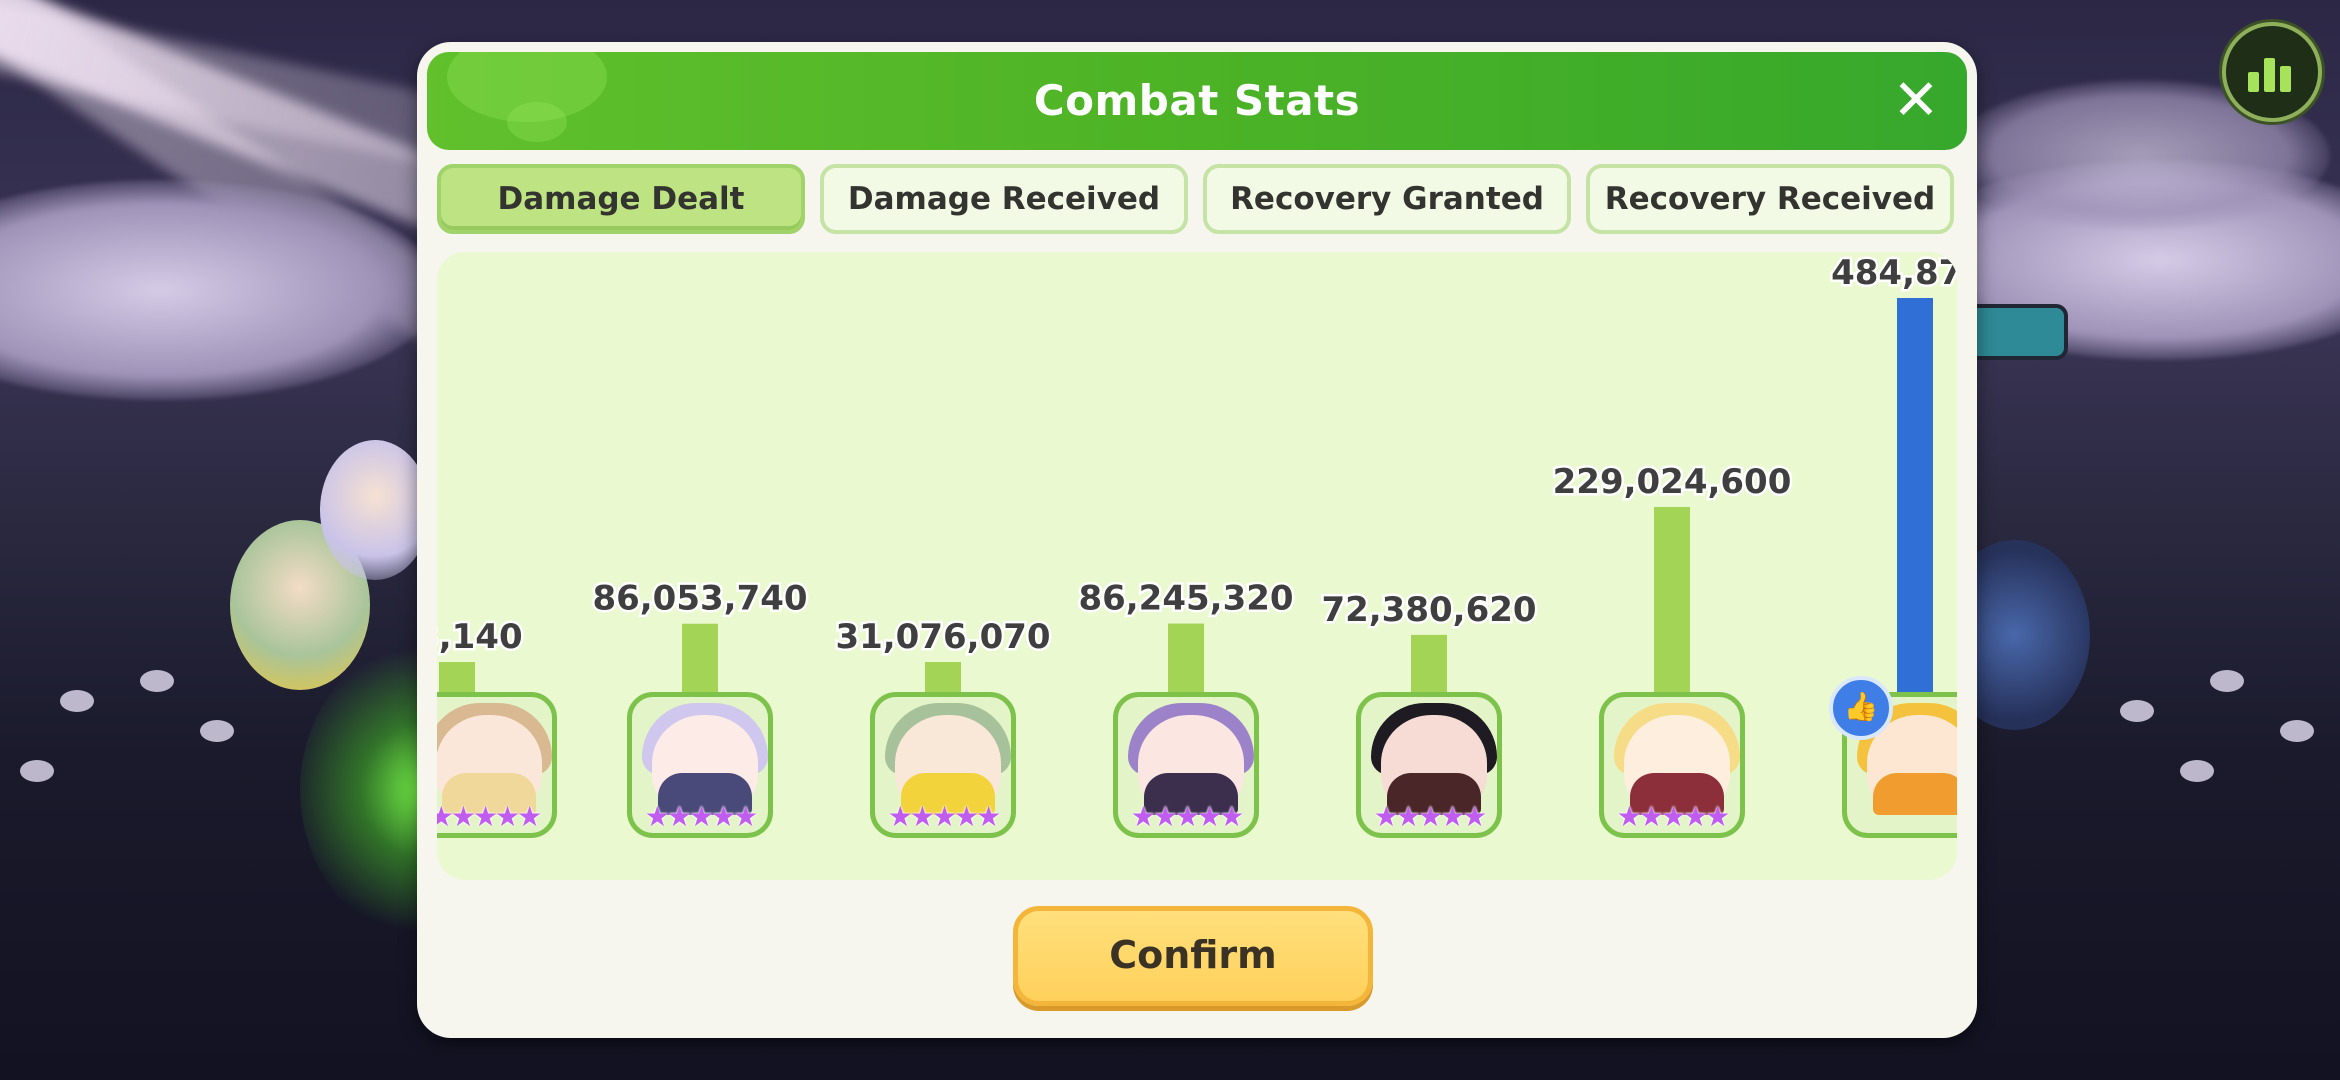 The width and height of the screenshot is (2340, 1080). I want to click on stats-button, so click(2272, 72).